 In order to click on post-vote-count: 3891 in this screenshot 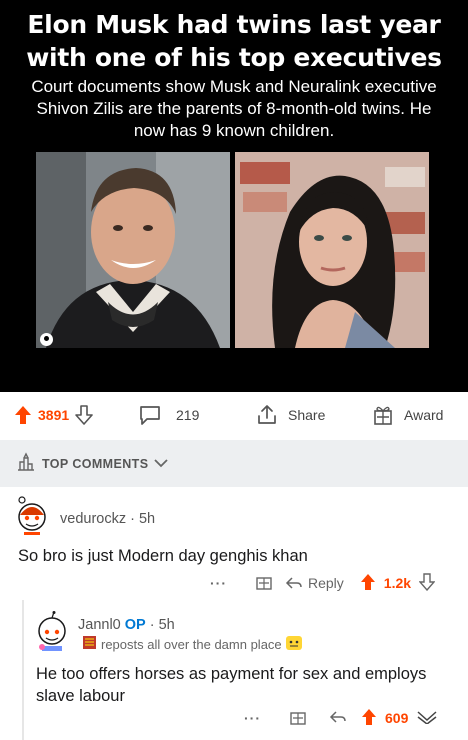, I will do `click(54, 415)`.